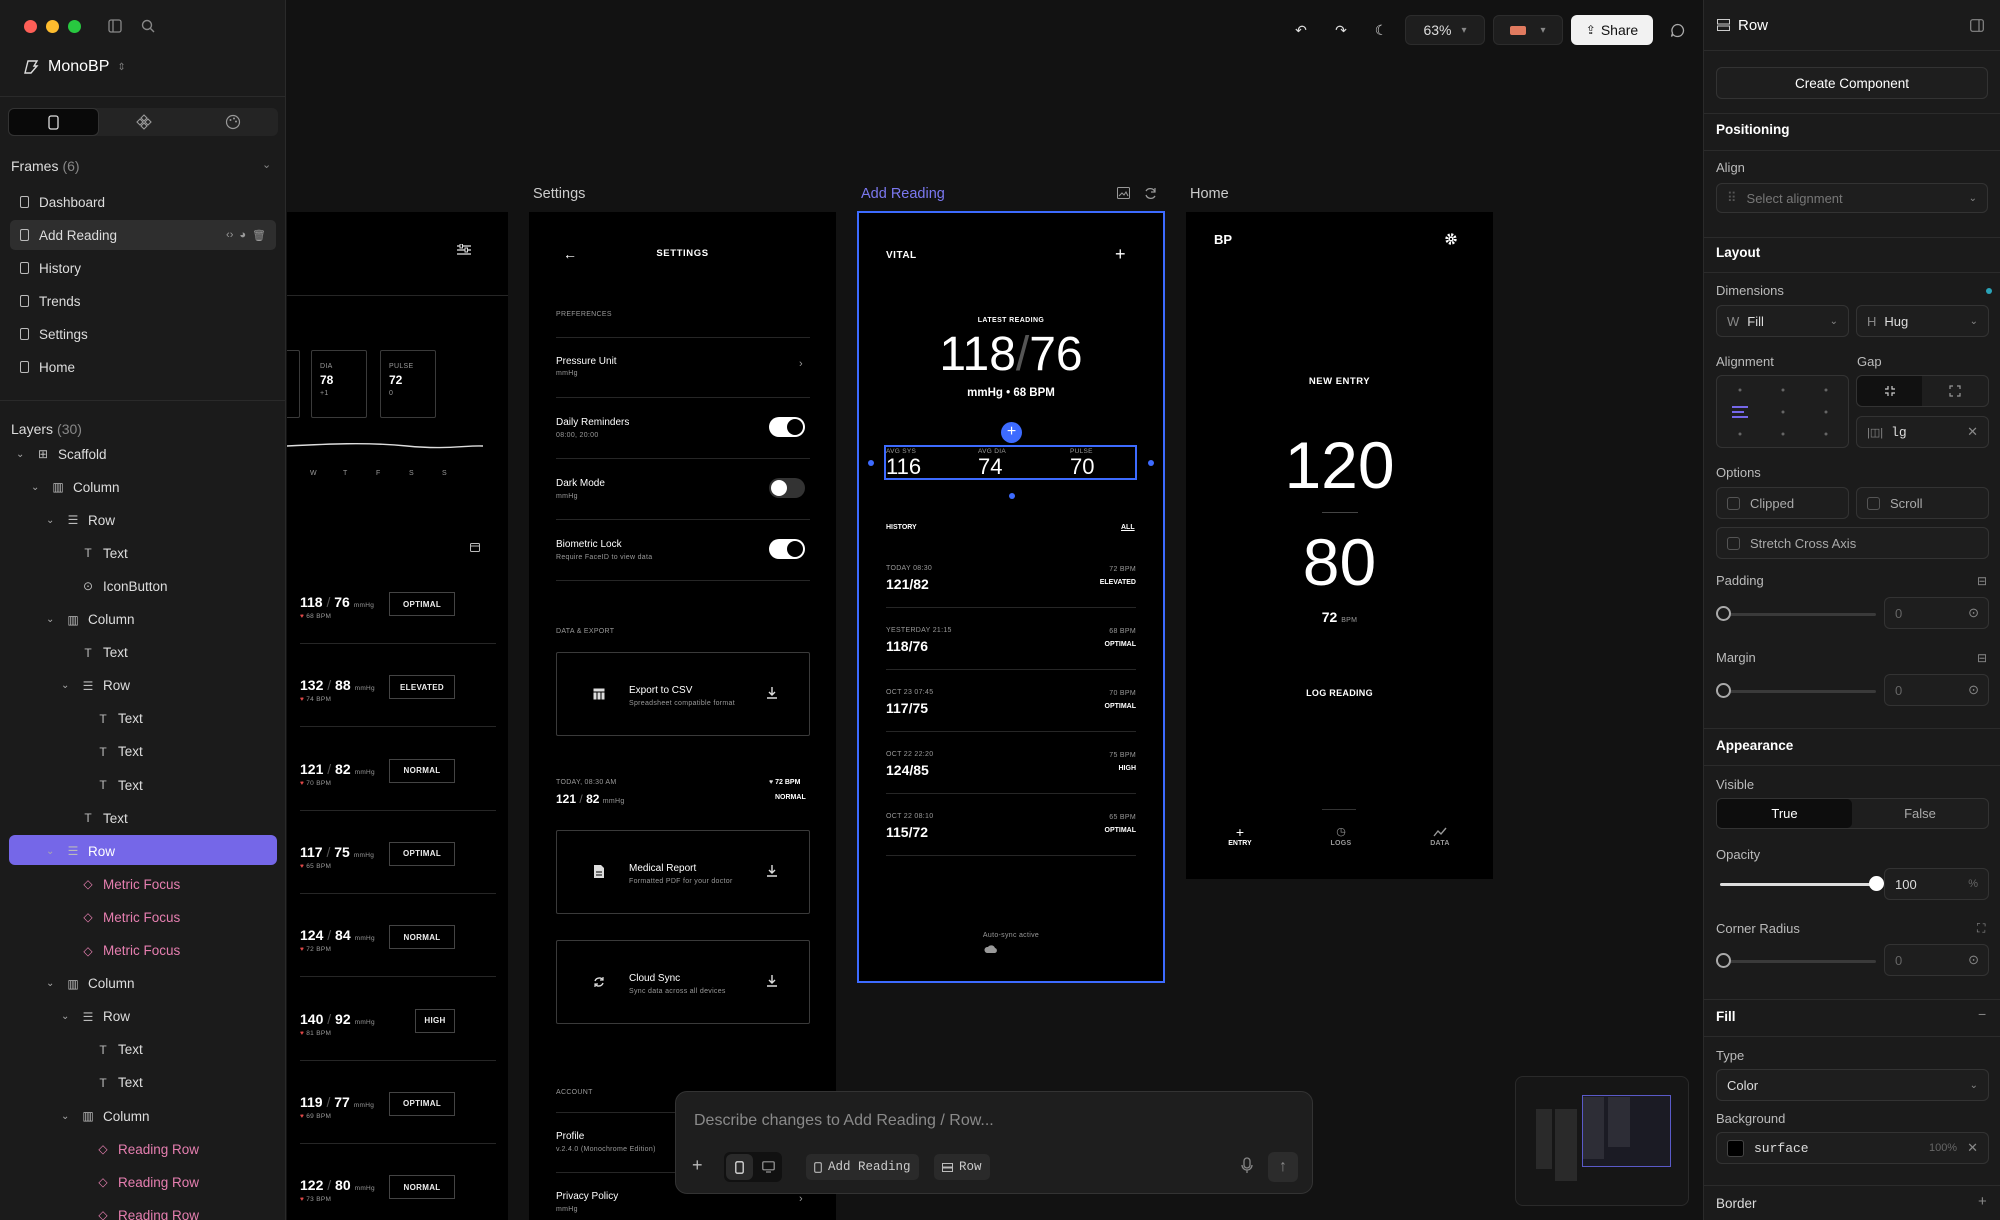  What do you see at coordinates (787, 549) in the screenshot?
I see `biometric-lock-toggle` at bounding box center [787, 549].